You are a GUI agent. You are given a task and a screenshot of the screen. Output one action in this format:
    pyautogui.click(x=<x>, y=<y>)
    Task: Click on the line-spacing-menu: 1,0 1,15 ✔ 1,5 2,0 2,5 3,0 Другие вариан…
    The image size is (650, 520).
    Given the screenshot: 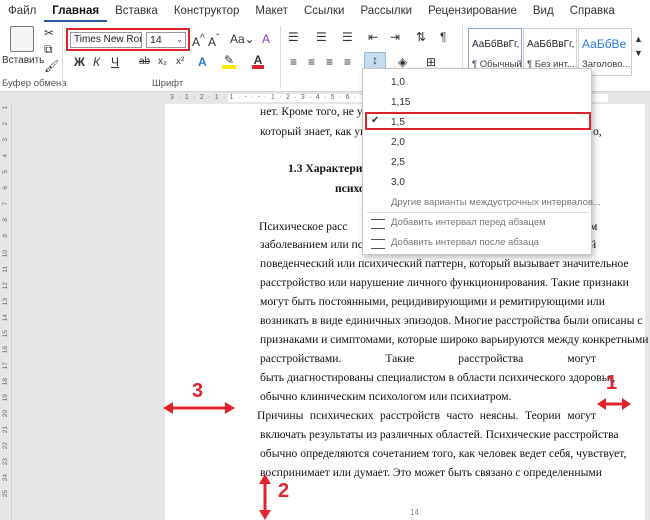 What is the action you would take?
    pyautogui.click(x=481, y=161)
    